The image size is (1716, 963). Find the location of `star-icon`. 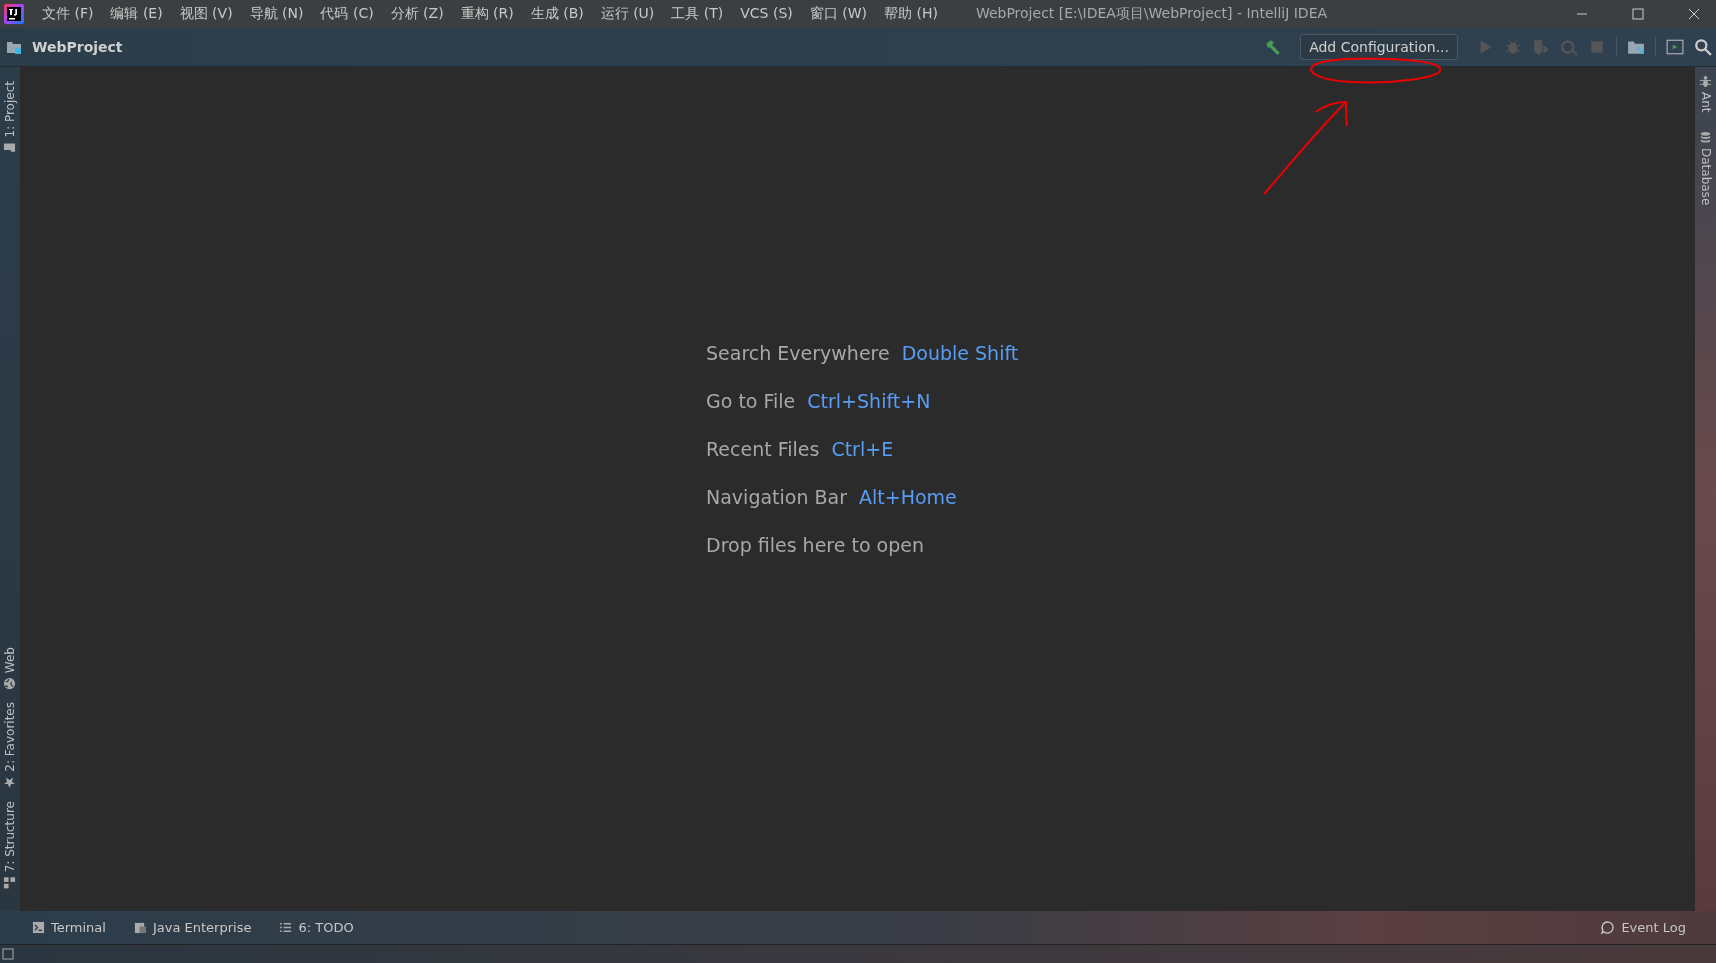

star-icon is located at coordinates (10, 782).